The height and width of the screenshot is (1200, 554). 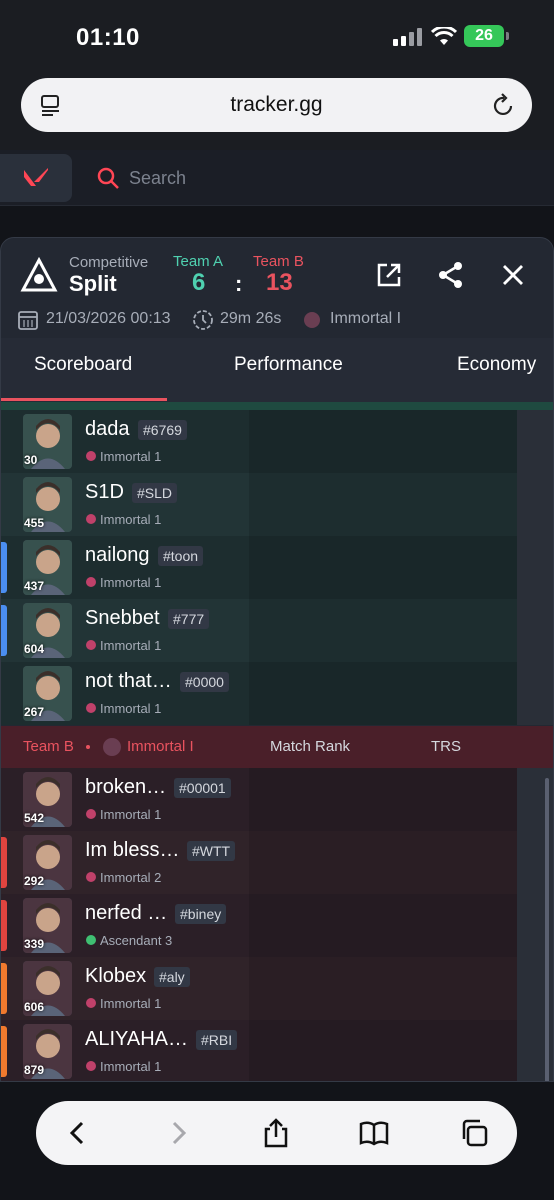 I want to click on site-nav: Search, so click(x=277, y=178).